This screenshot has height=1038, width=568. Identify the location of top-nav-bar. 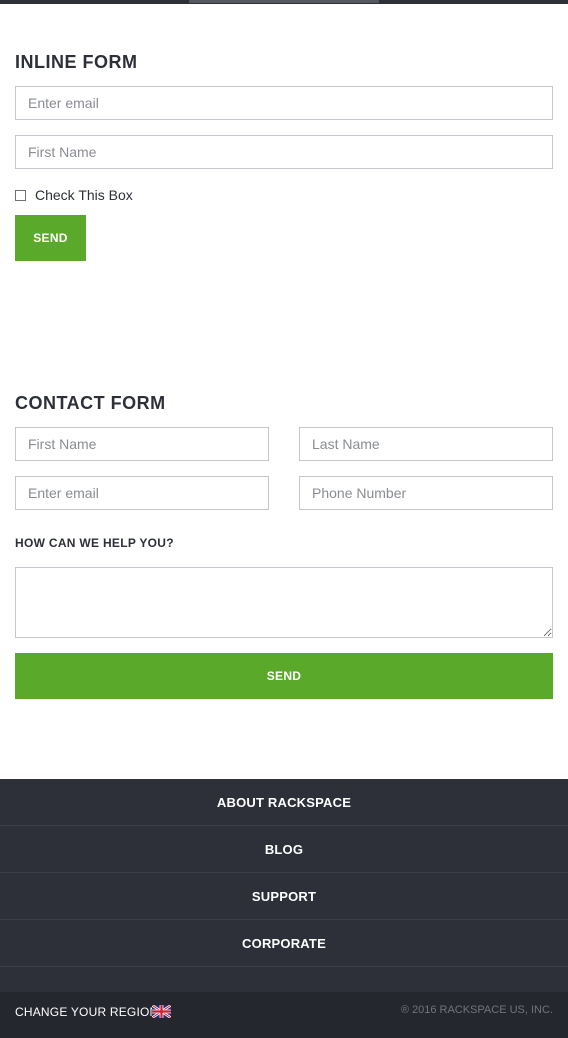
(284, 2).